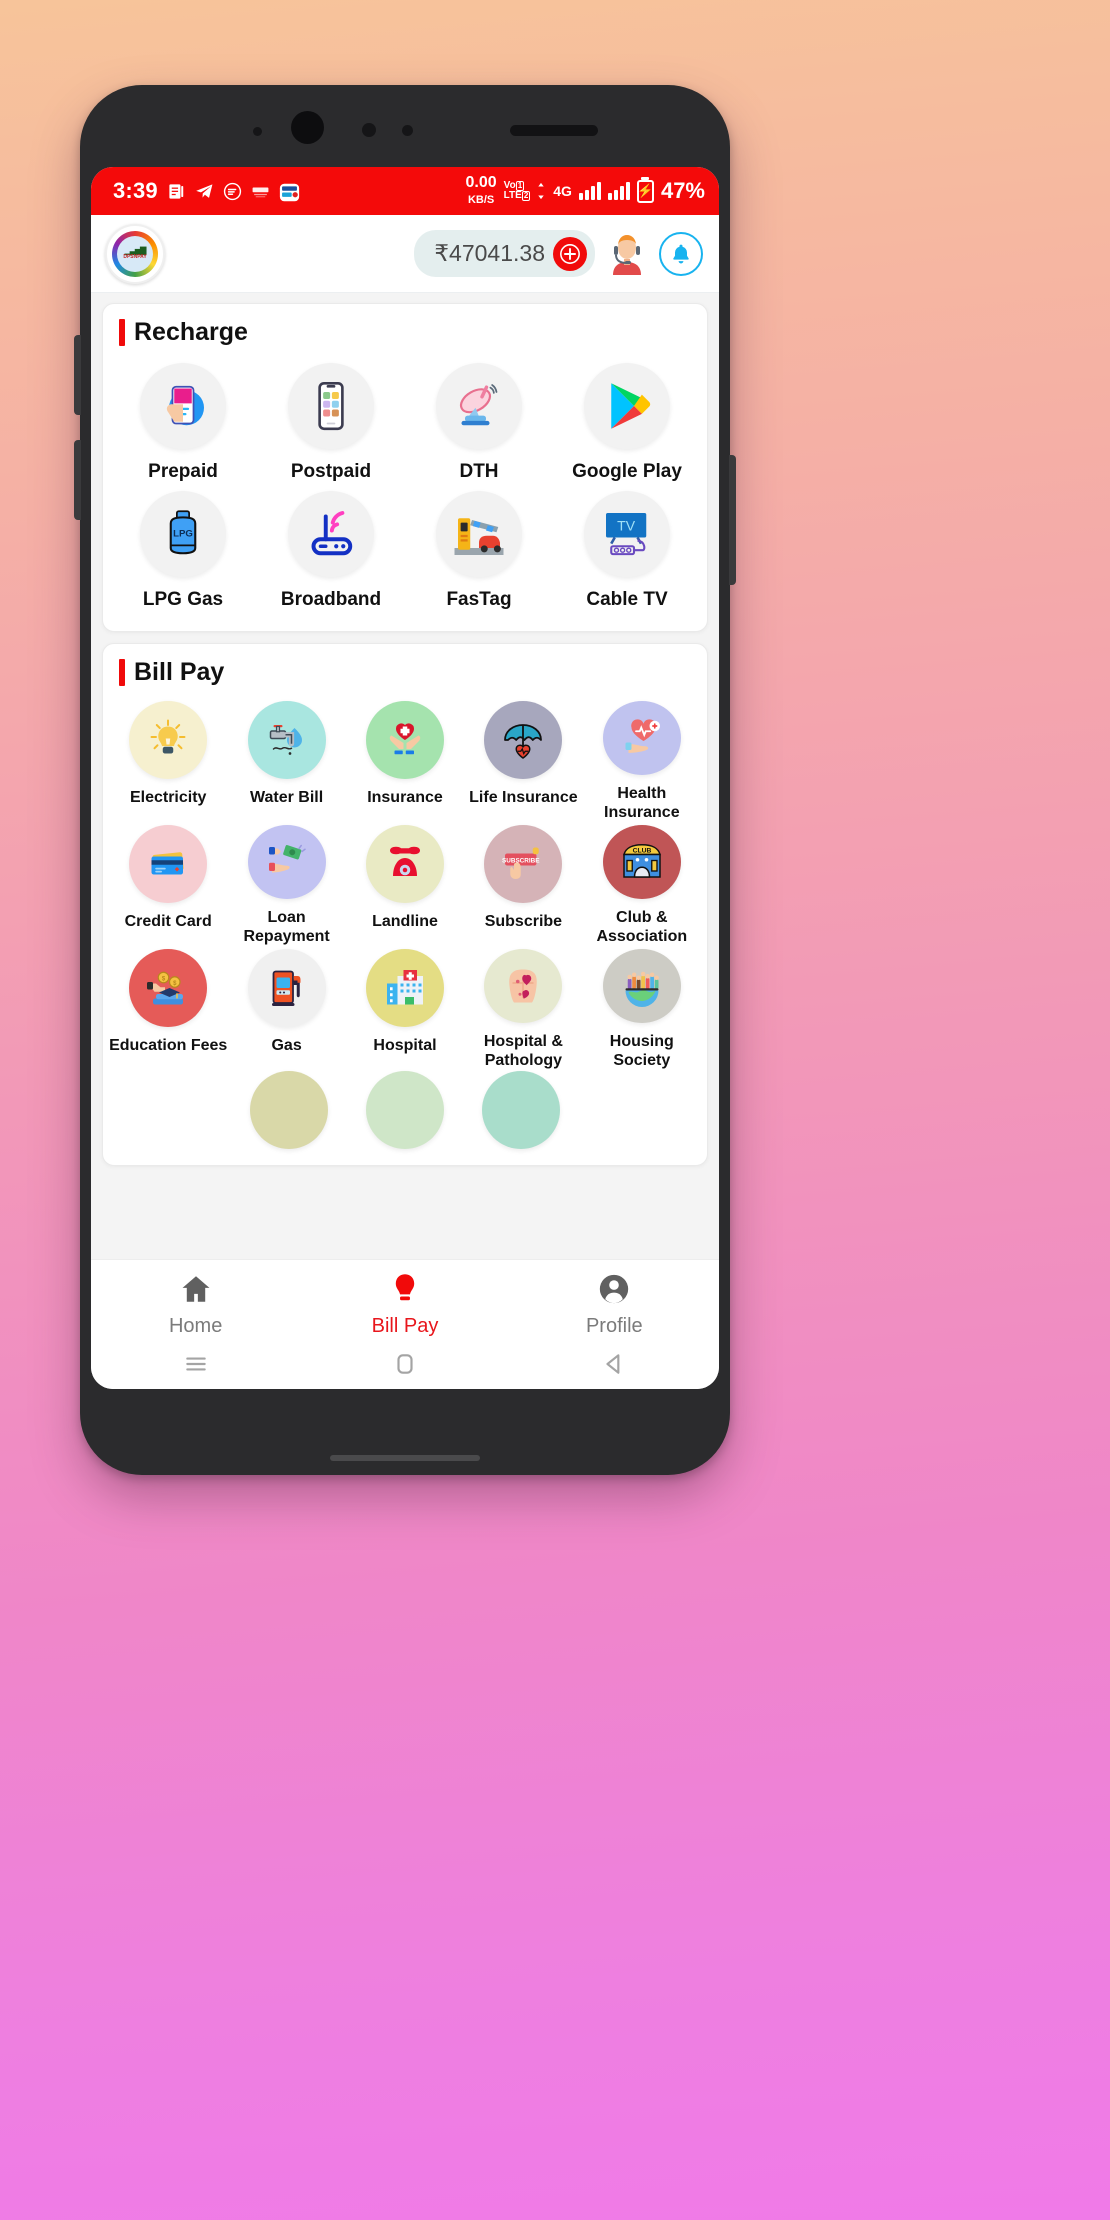 The height and width of the screenshot is (2220, 1110). Describe the element at coordinates (195, 1325) in the screenshot. I see `bottom-nav-label: Home` at that location.